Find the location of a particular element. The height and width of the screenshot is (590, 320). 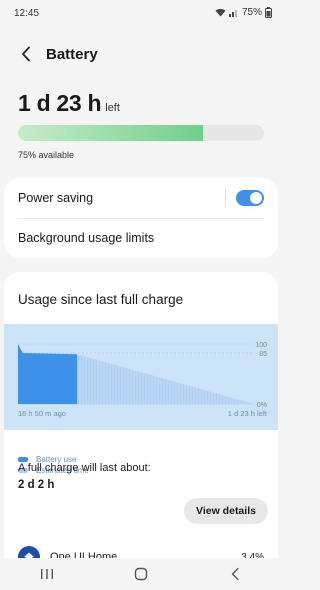

wifi-icon is located at coordinates (220, 12).